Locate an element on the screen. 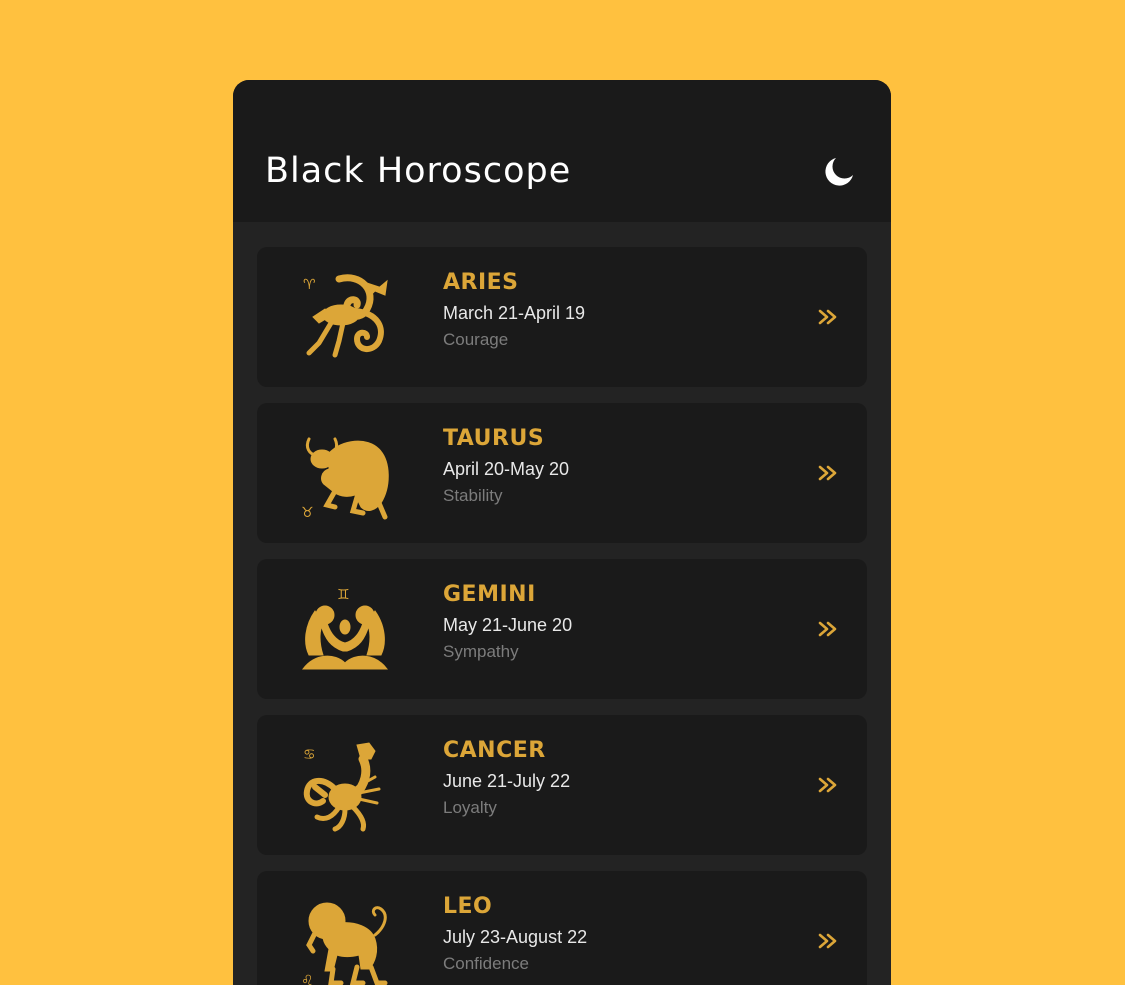 The width and height of the screenshot is (1125, 985). app-header: Black Horoscope is located at coordinates (562, 151).